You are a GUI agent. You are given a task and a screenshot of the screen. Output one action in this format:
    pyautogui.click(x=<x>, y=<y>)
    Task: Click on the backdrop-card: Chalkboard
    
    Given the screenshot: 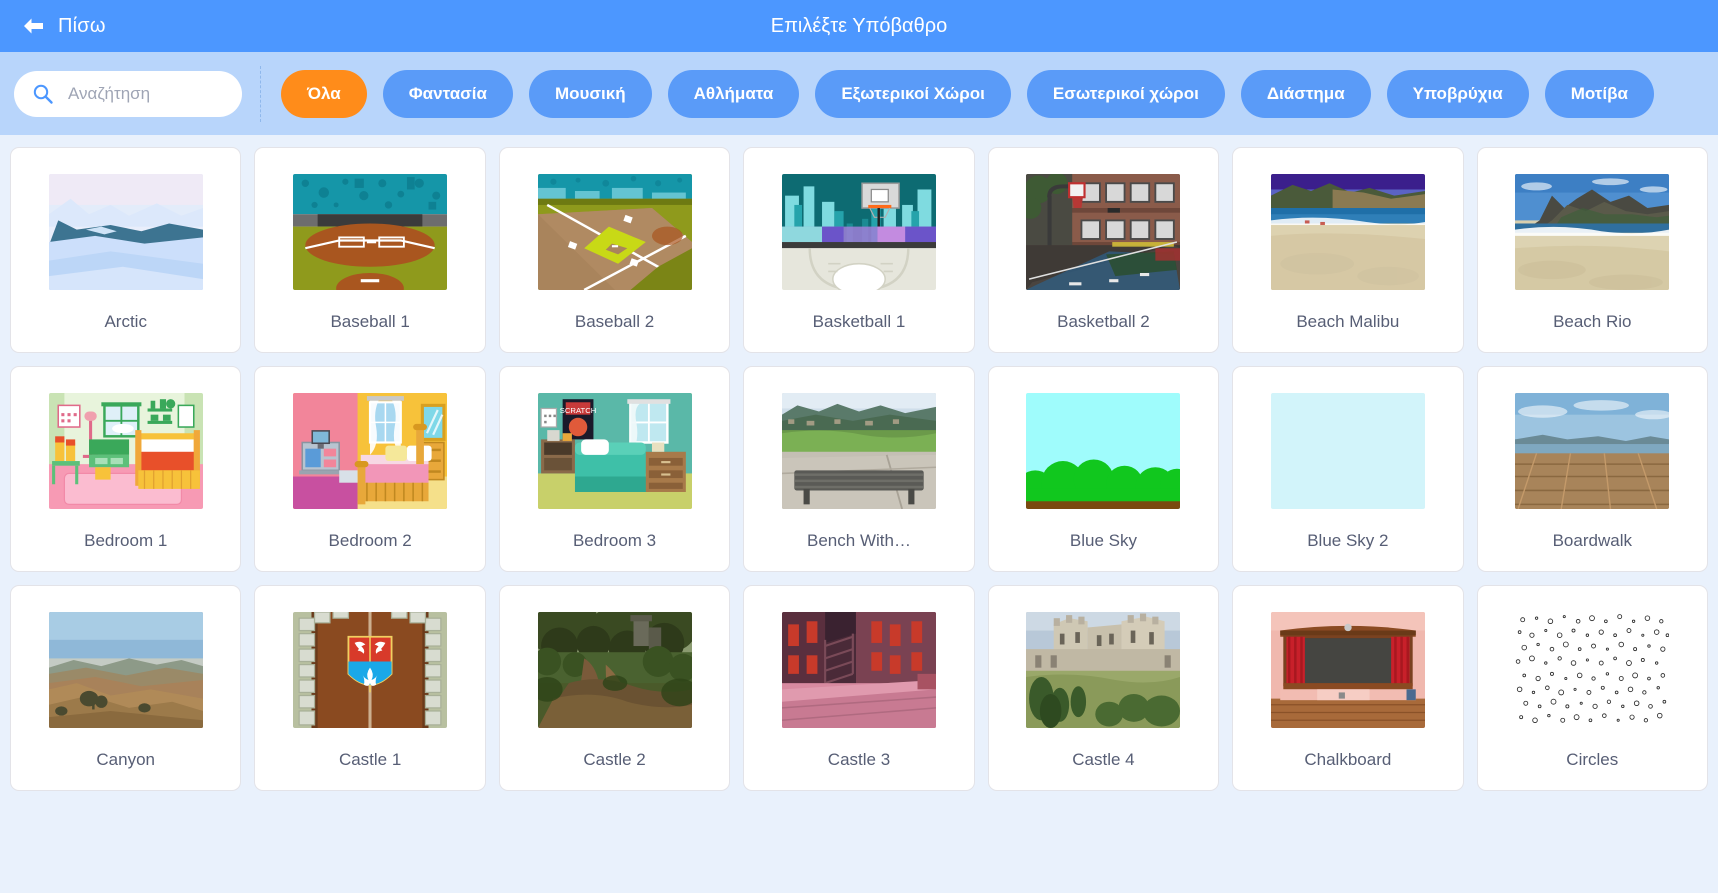 What is the action you would take?
    pyautogui.click(x=1348, y=688)
    